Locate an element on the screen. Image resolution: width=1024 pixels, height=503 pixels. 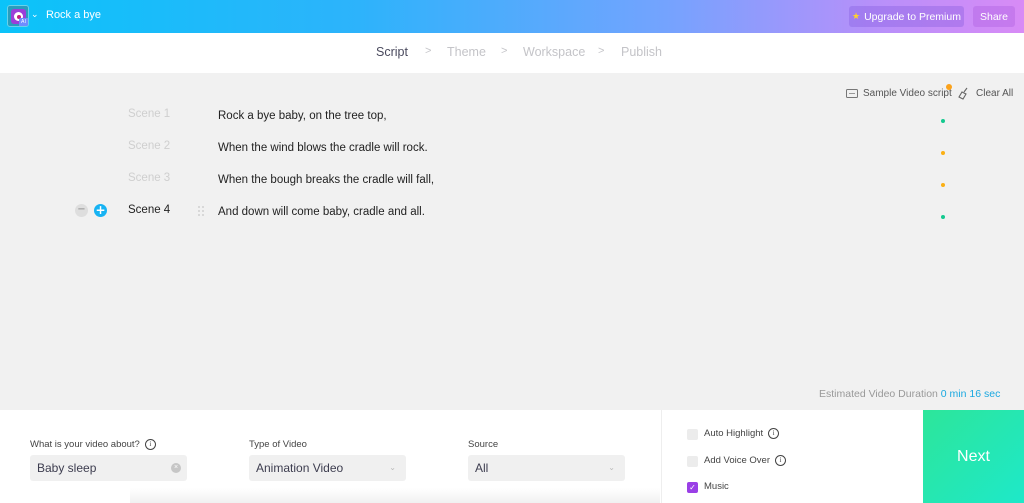
scene-label: Scene 2 is located at coordinates (149, 146).